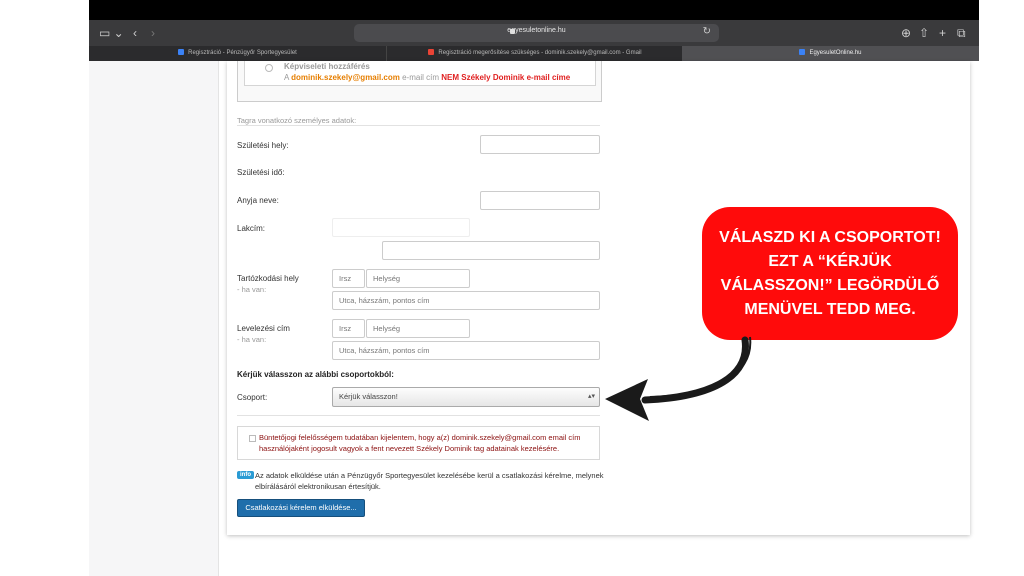 This screenshot has height=576, width=1024. I want to click on not-owner-text: NEM Székely Dominik e-mail címe, so click(506, 77).